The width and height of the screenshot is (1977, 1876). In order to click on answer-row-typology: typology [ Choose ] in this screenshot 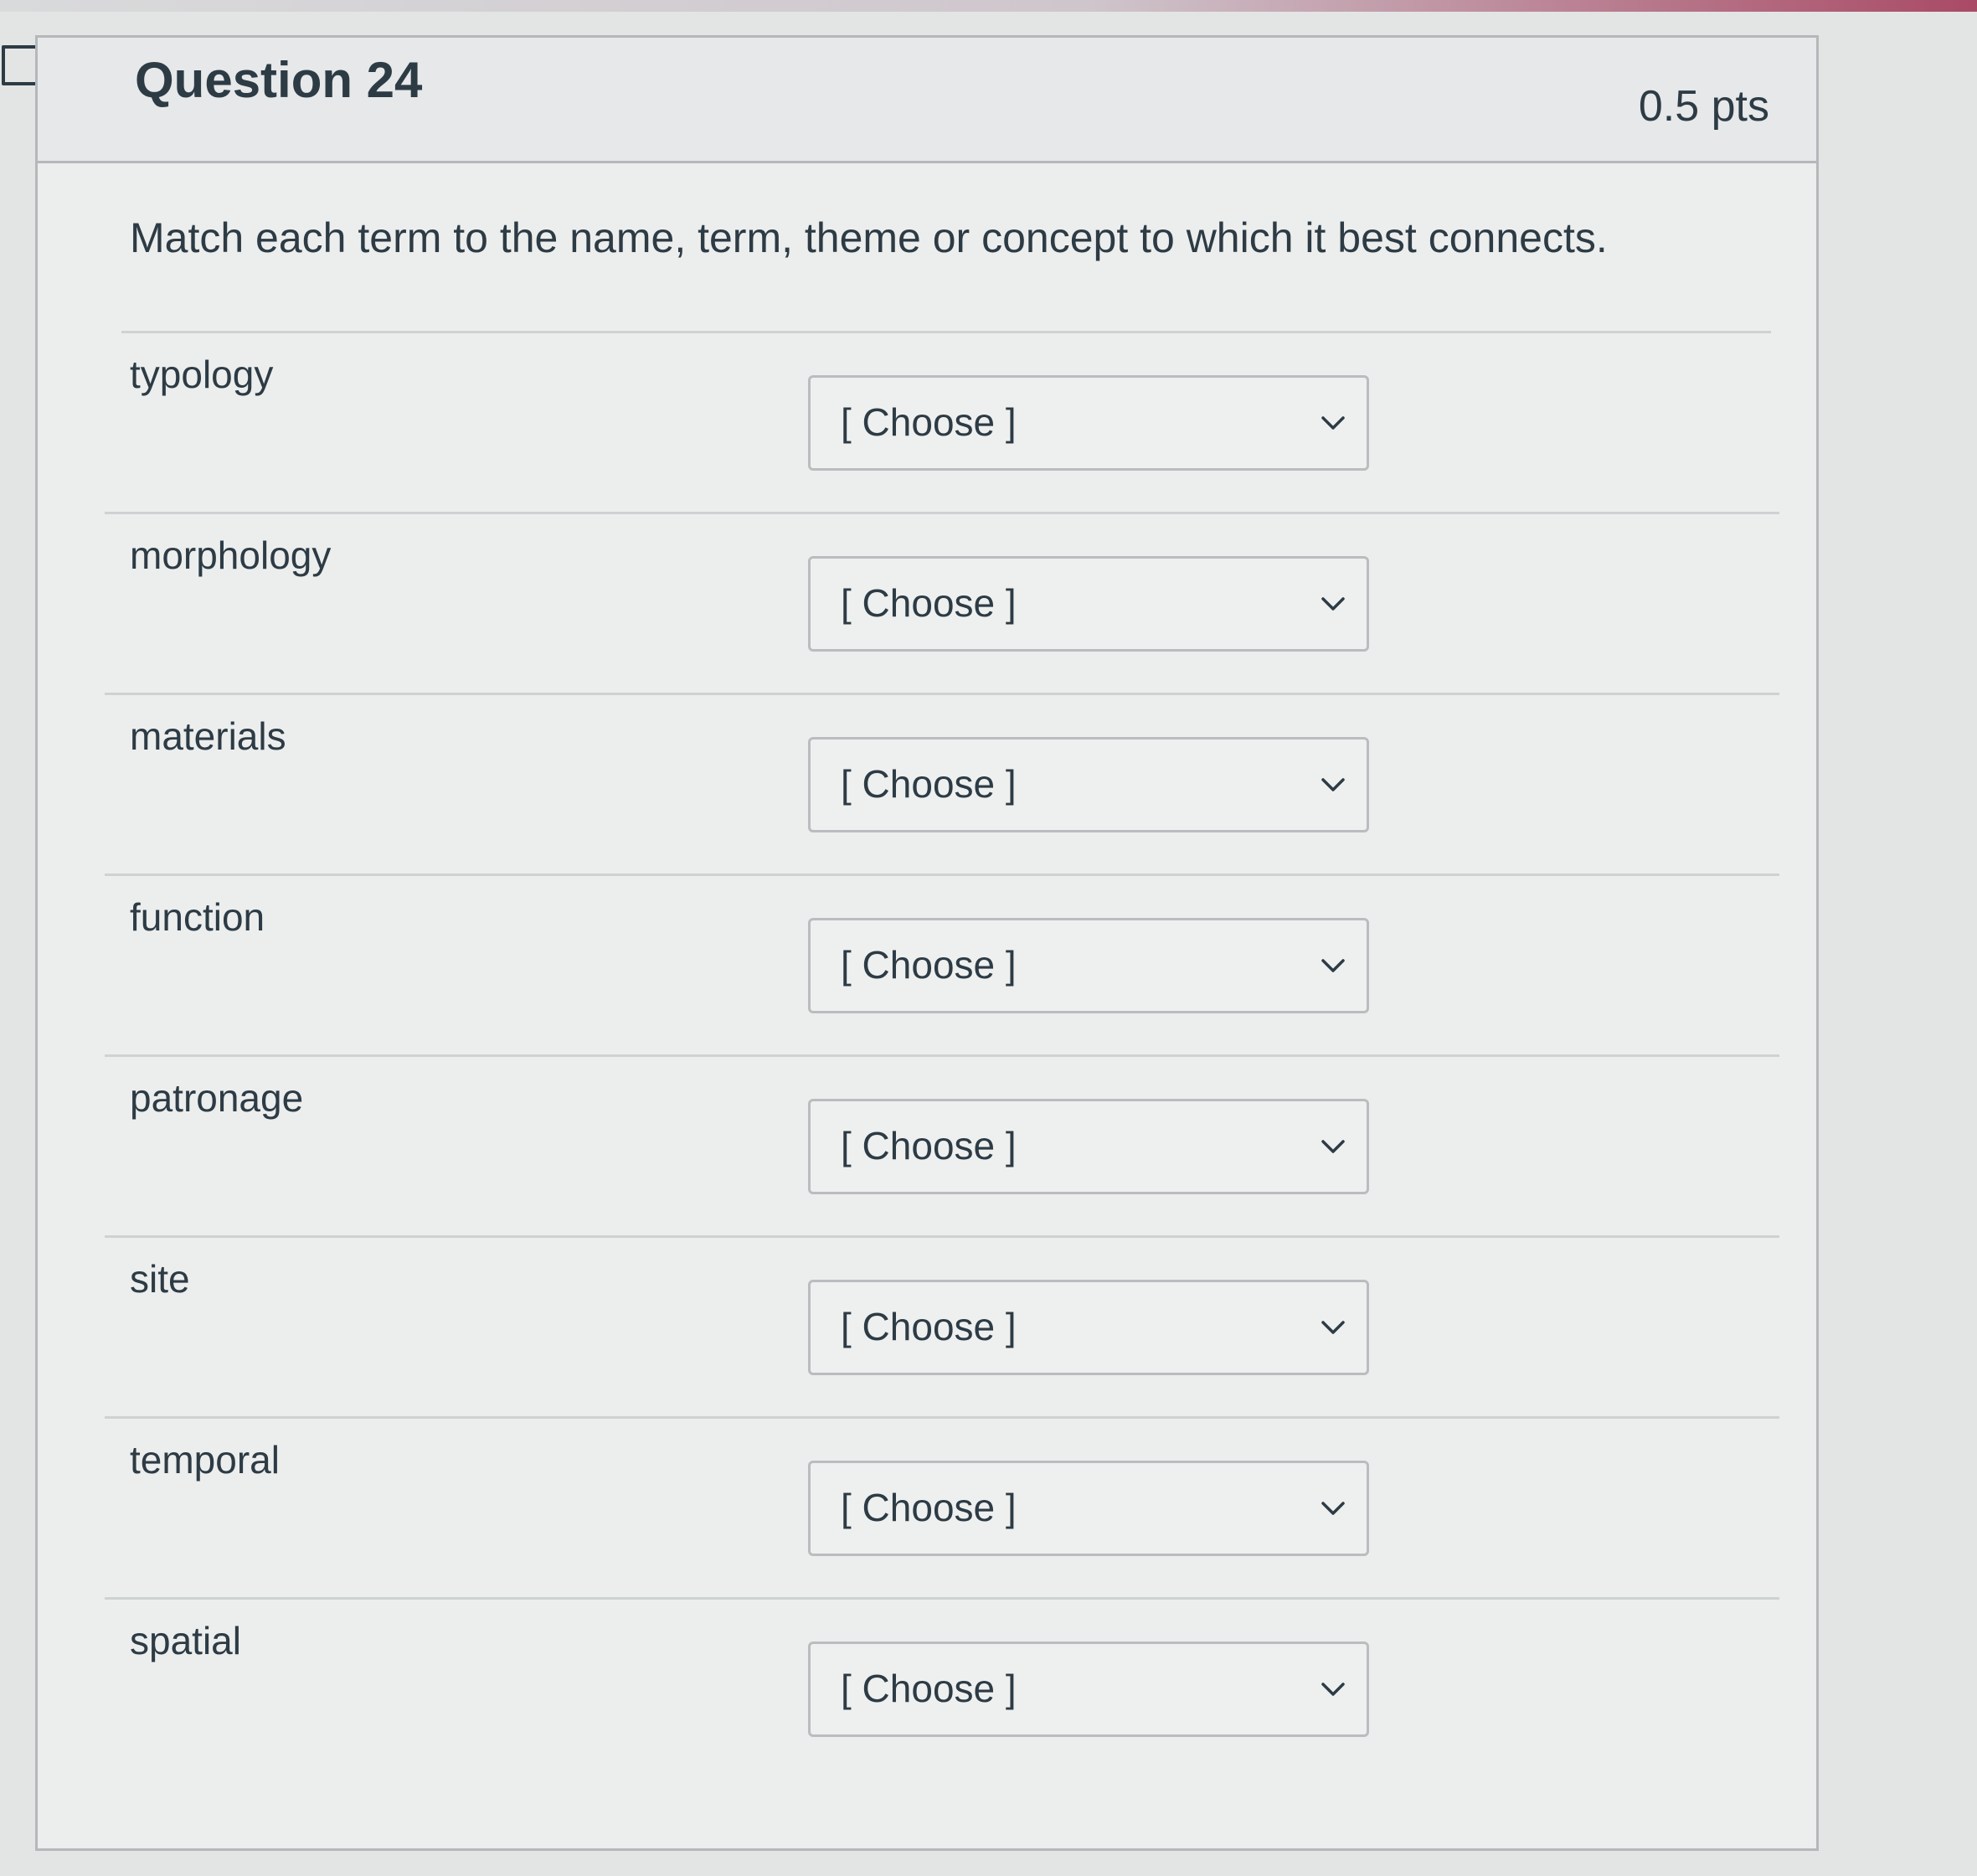, I will do `click(942, 423)`.